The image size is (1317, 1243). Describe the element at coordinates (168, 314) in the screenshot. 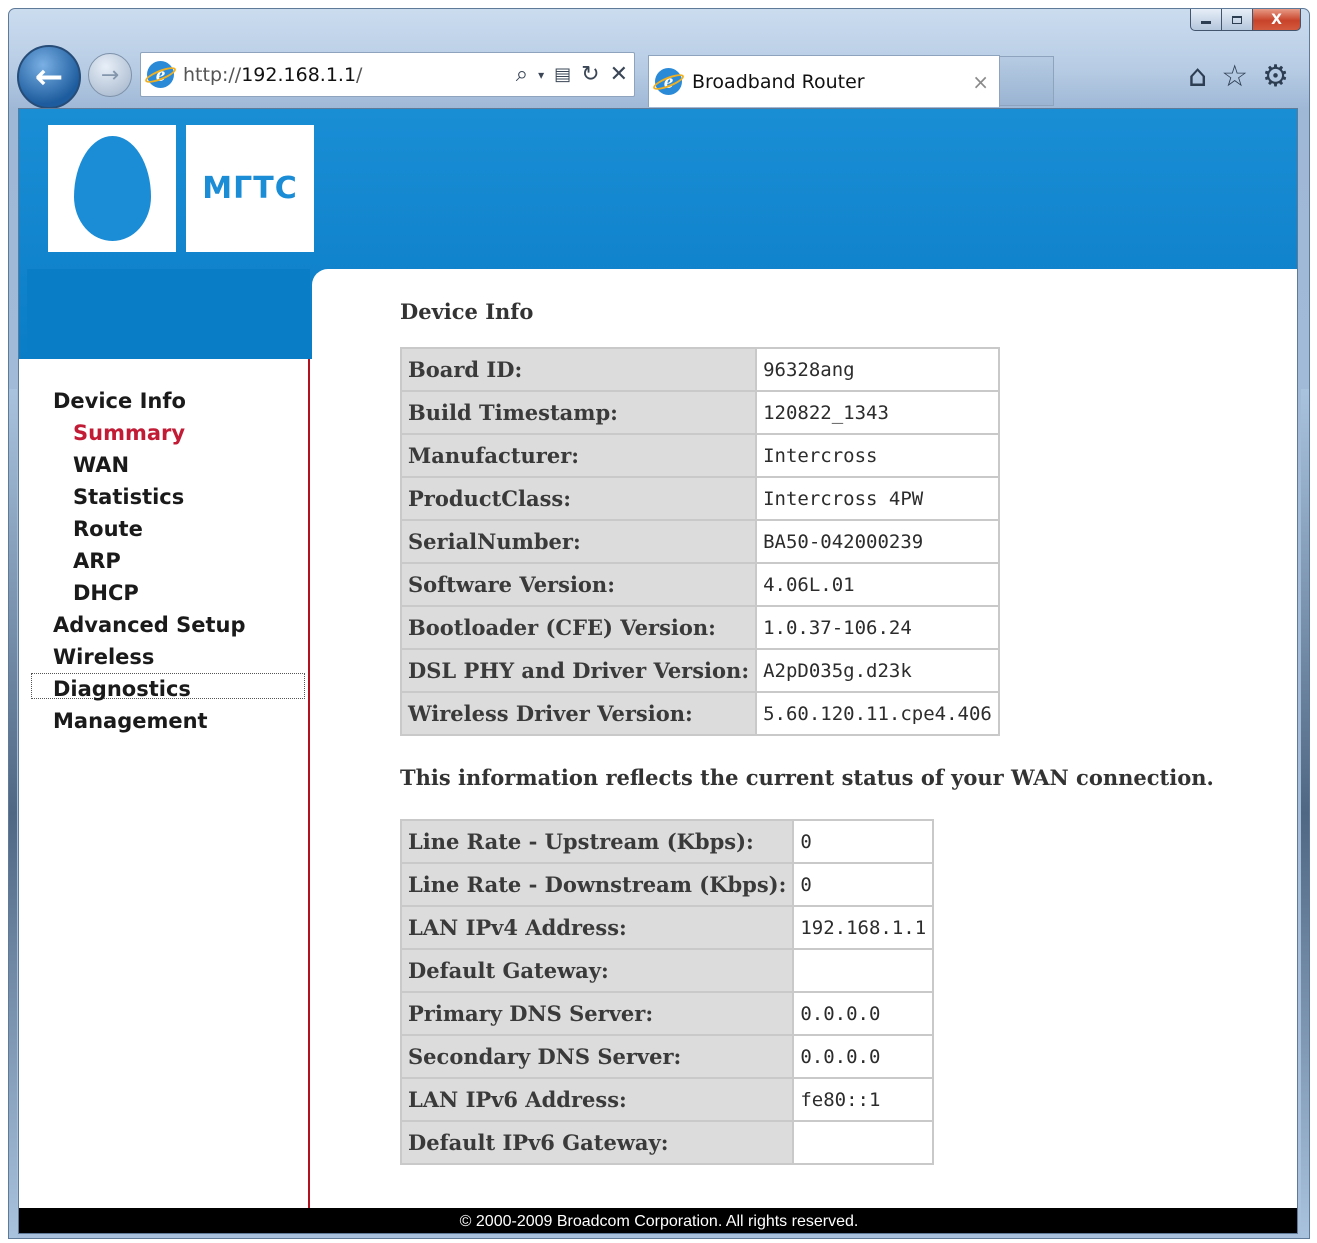

I see `nav-header-band` at that location.